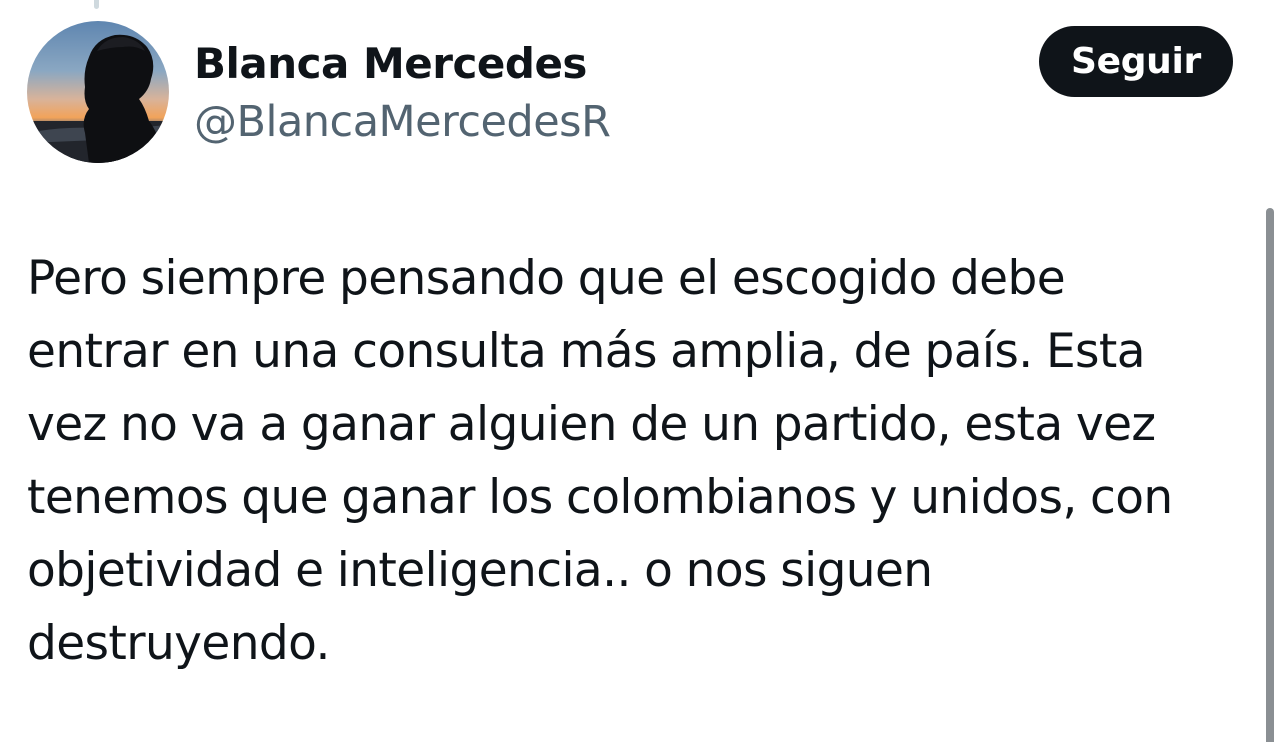 The image size is (1284, 742). Describe the element at coordinates (96, 4) in the screenshot. I see `thread-connector-line` at that location.